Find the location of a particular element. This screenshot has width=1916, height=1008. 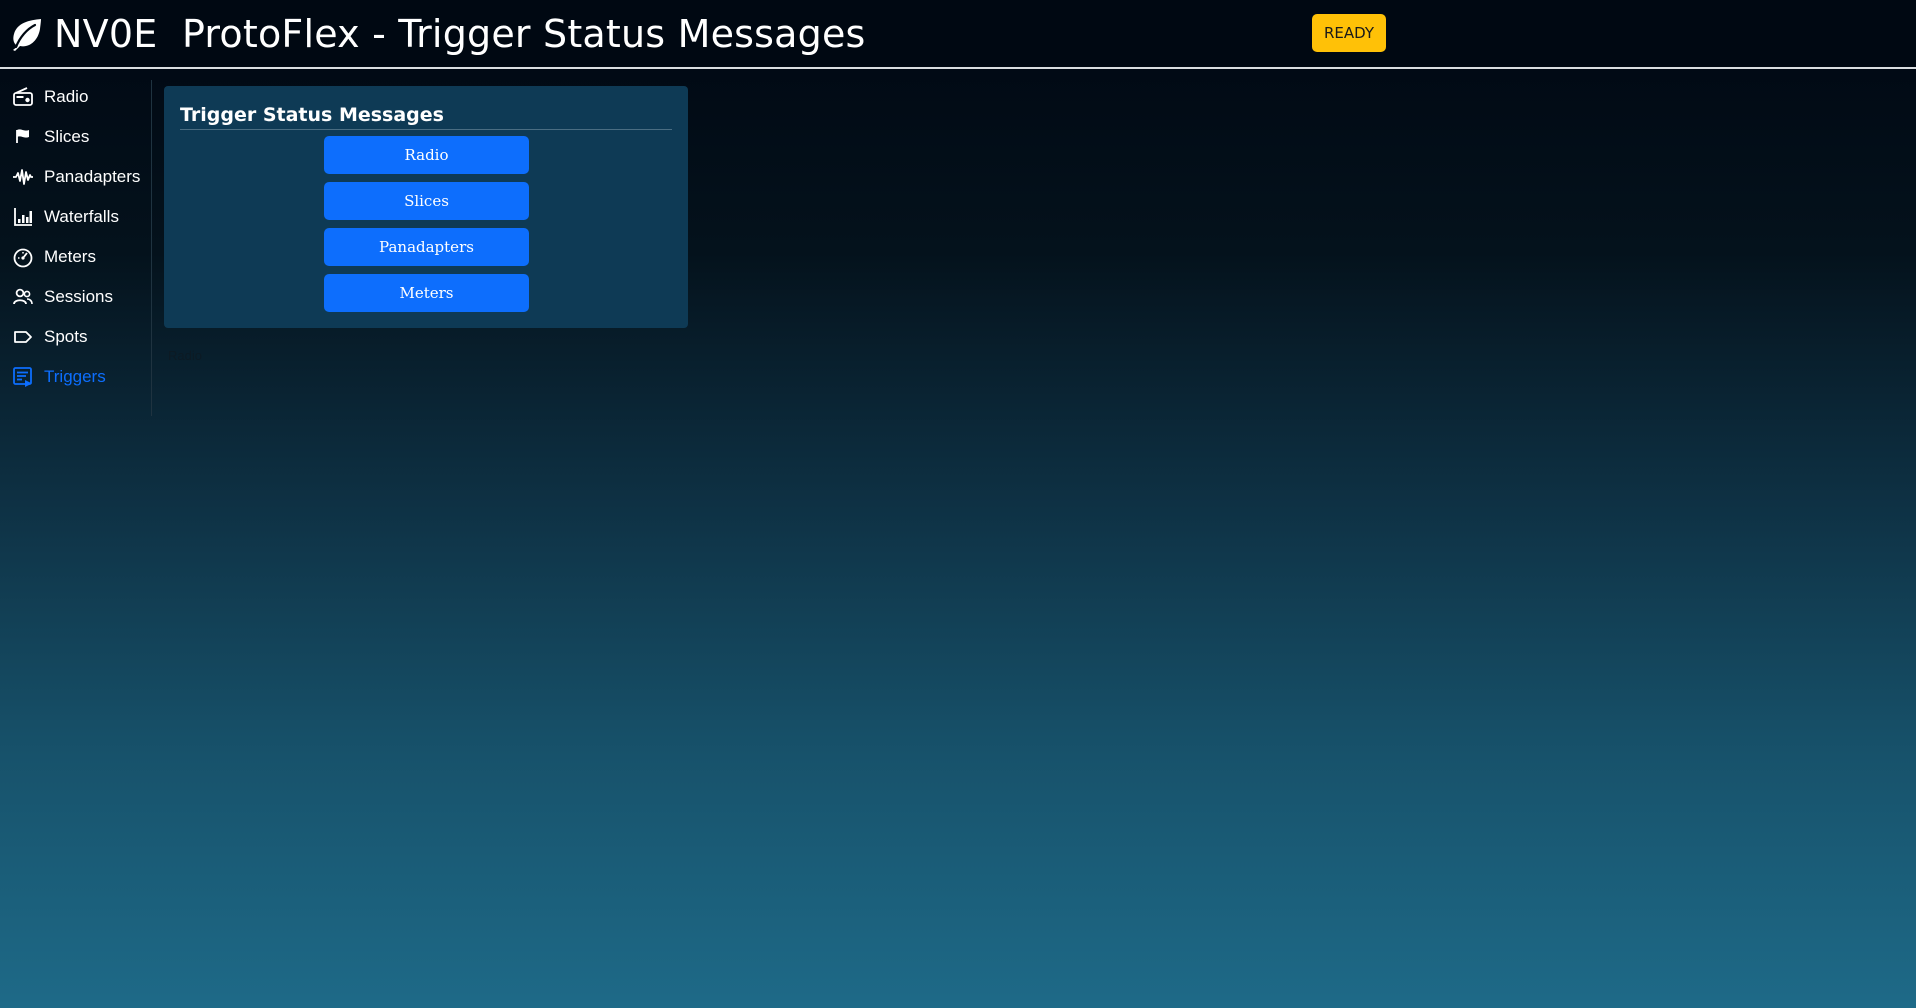

sidebar-item-triggers: Triggers is located at coordinates (81, 377).